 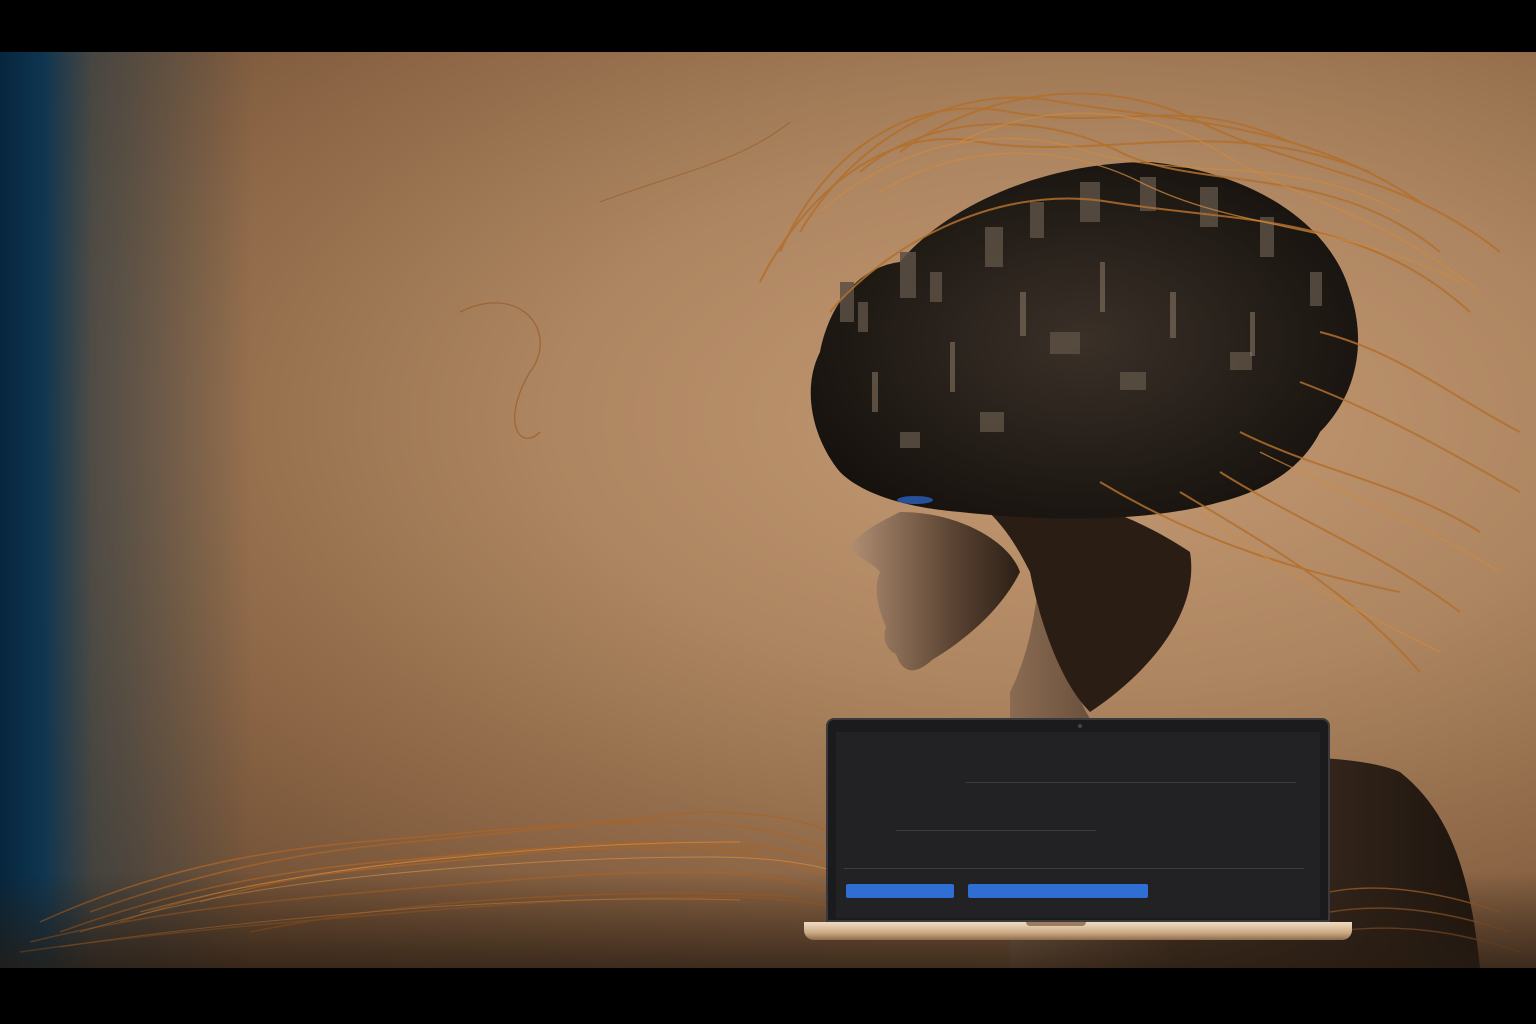 What do you see at coordinates (1078, 825) in the screenshot?
I see `laptop-screen` at bounding box center [1078, 825].